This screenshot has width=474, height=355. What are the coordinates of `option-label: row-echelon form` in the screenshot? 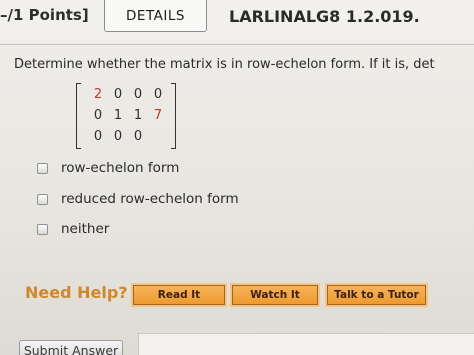 It's located at (120, 168).